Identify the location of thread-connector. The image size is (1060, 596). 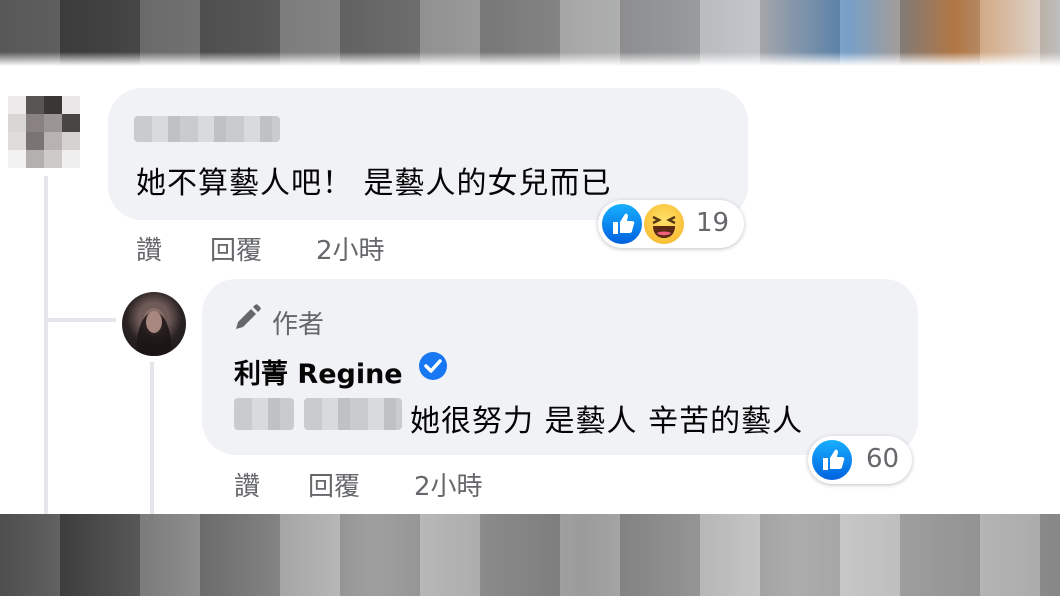
(80, 320).